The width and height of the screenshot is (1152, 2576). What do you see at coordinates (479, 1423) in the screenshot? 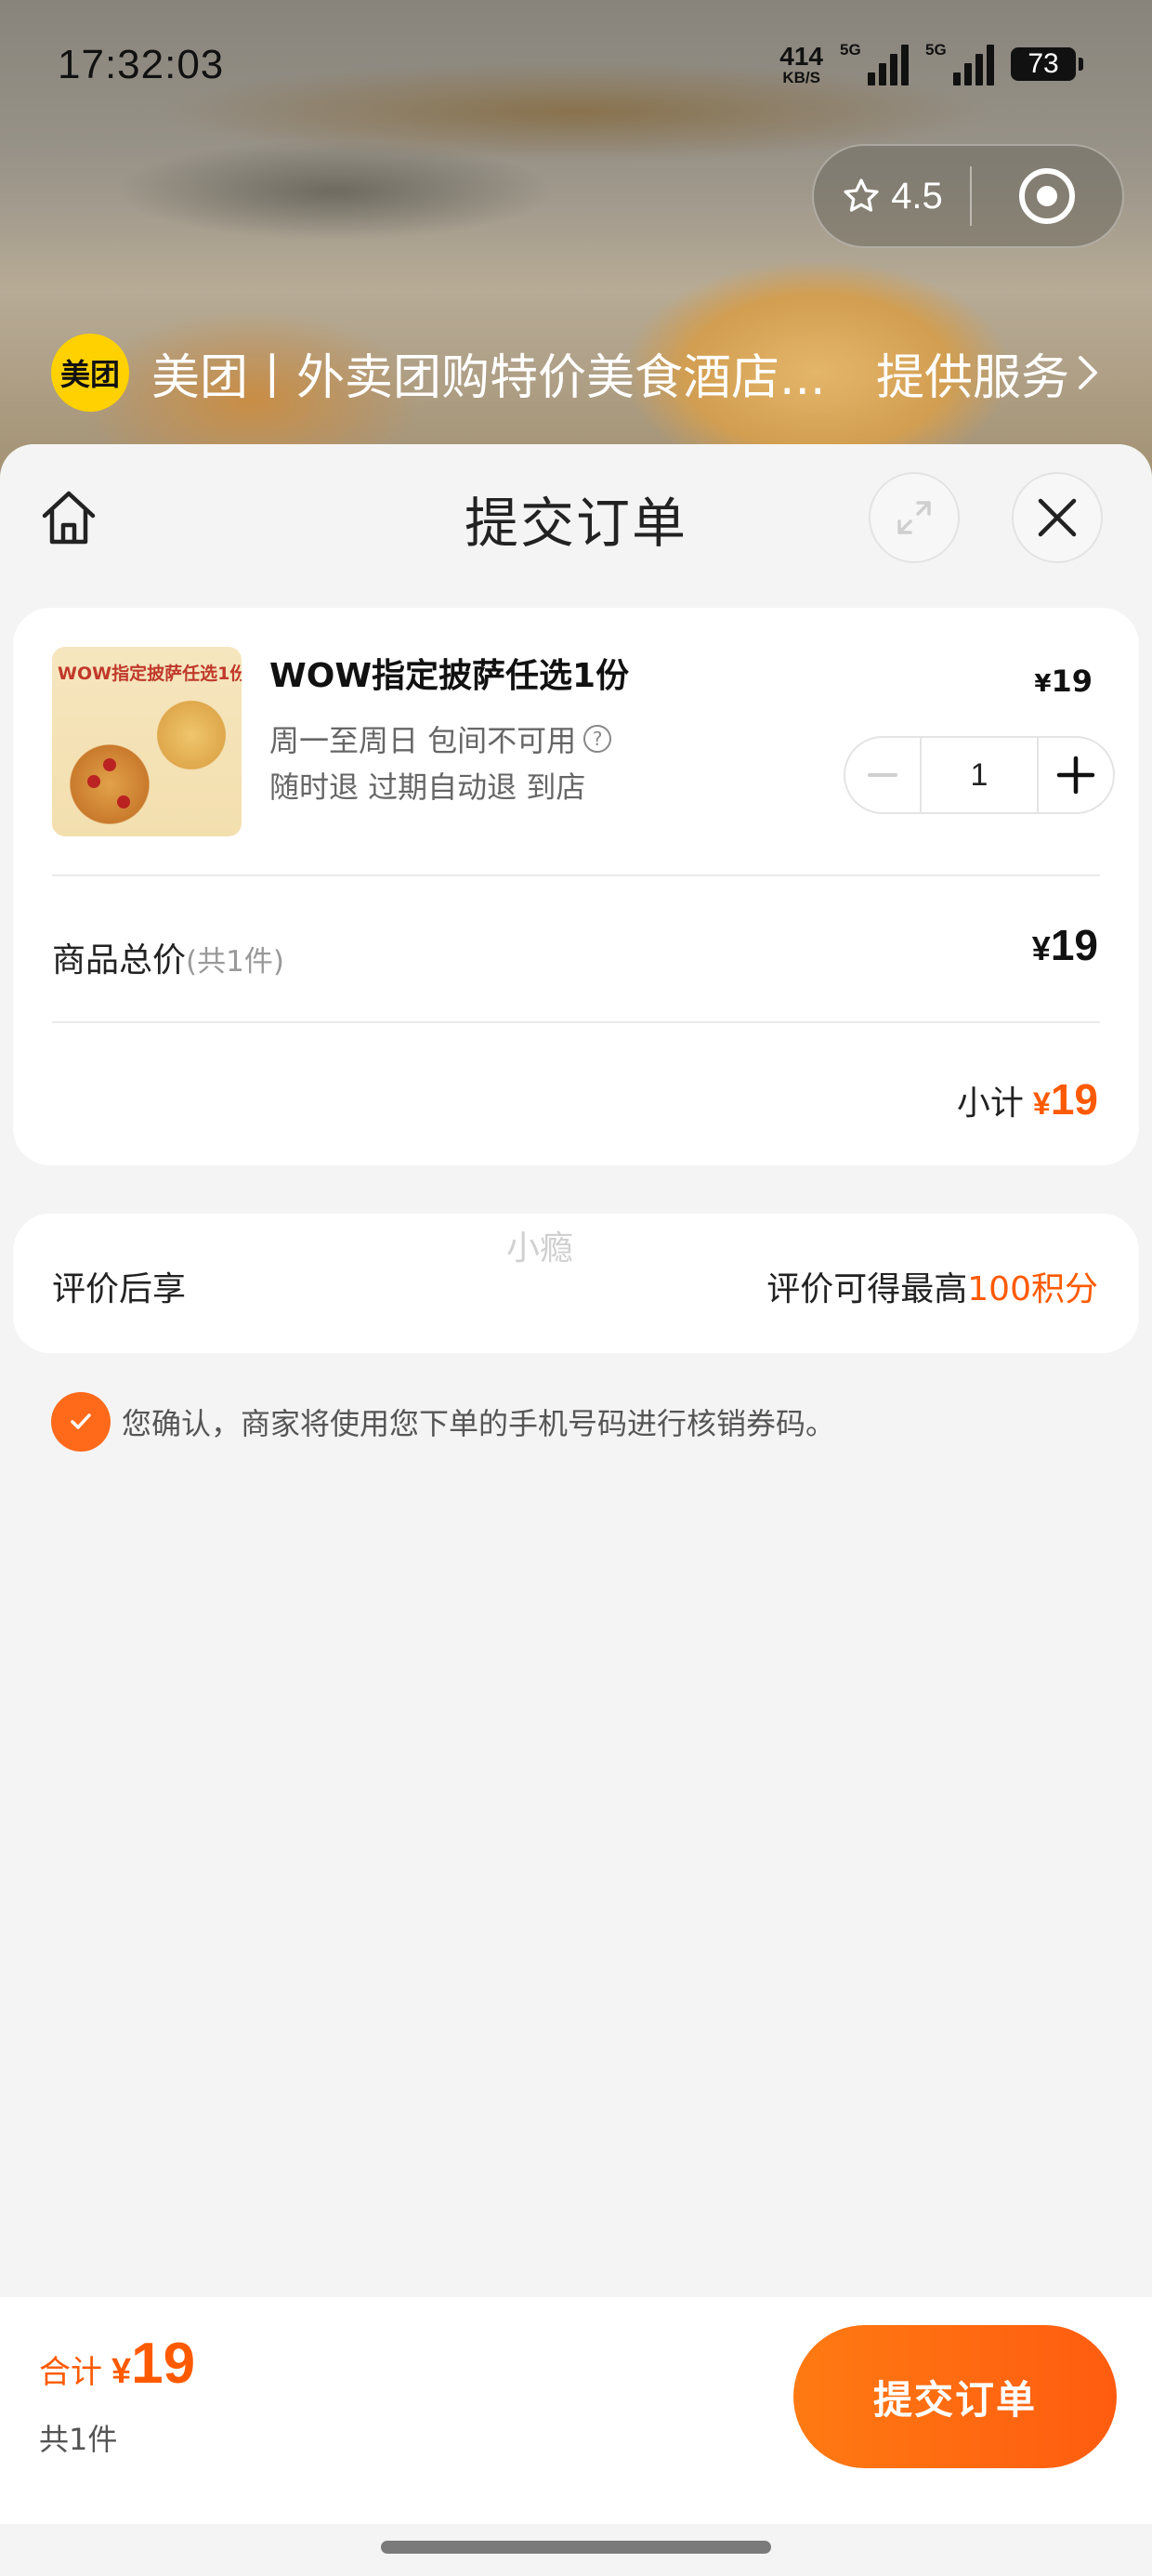
I see `consent-text: 您确认，商家将使用您下单的手机号码进行核销券码。` at bounding box center [479, 1423].